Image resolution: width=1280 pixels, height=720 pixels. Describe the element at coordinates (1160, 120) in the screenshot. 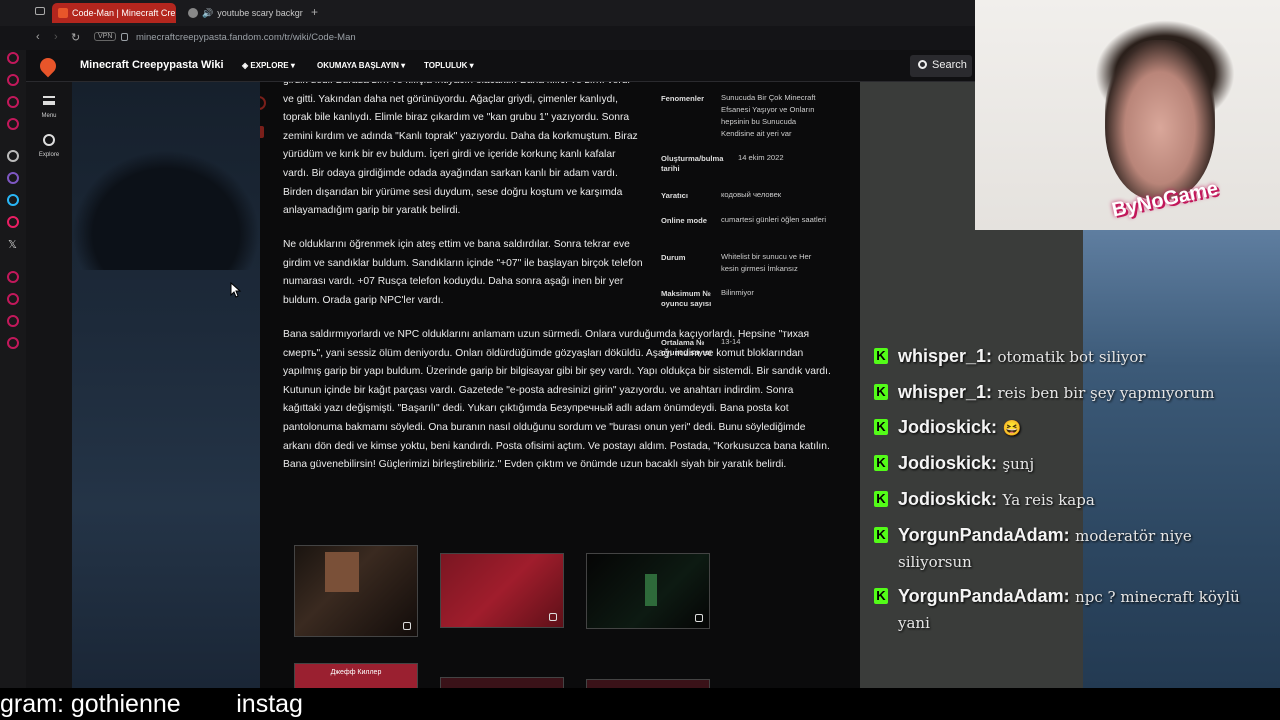

I see `webcam-face` at that location.